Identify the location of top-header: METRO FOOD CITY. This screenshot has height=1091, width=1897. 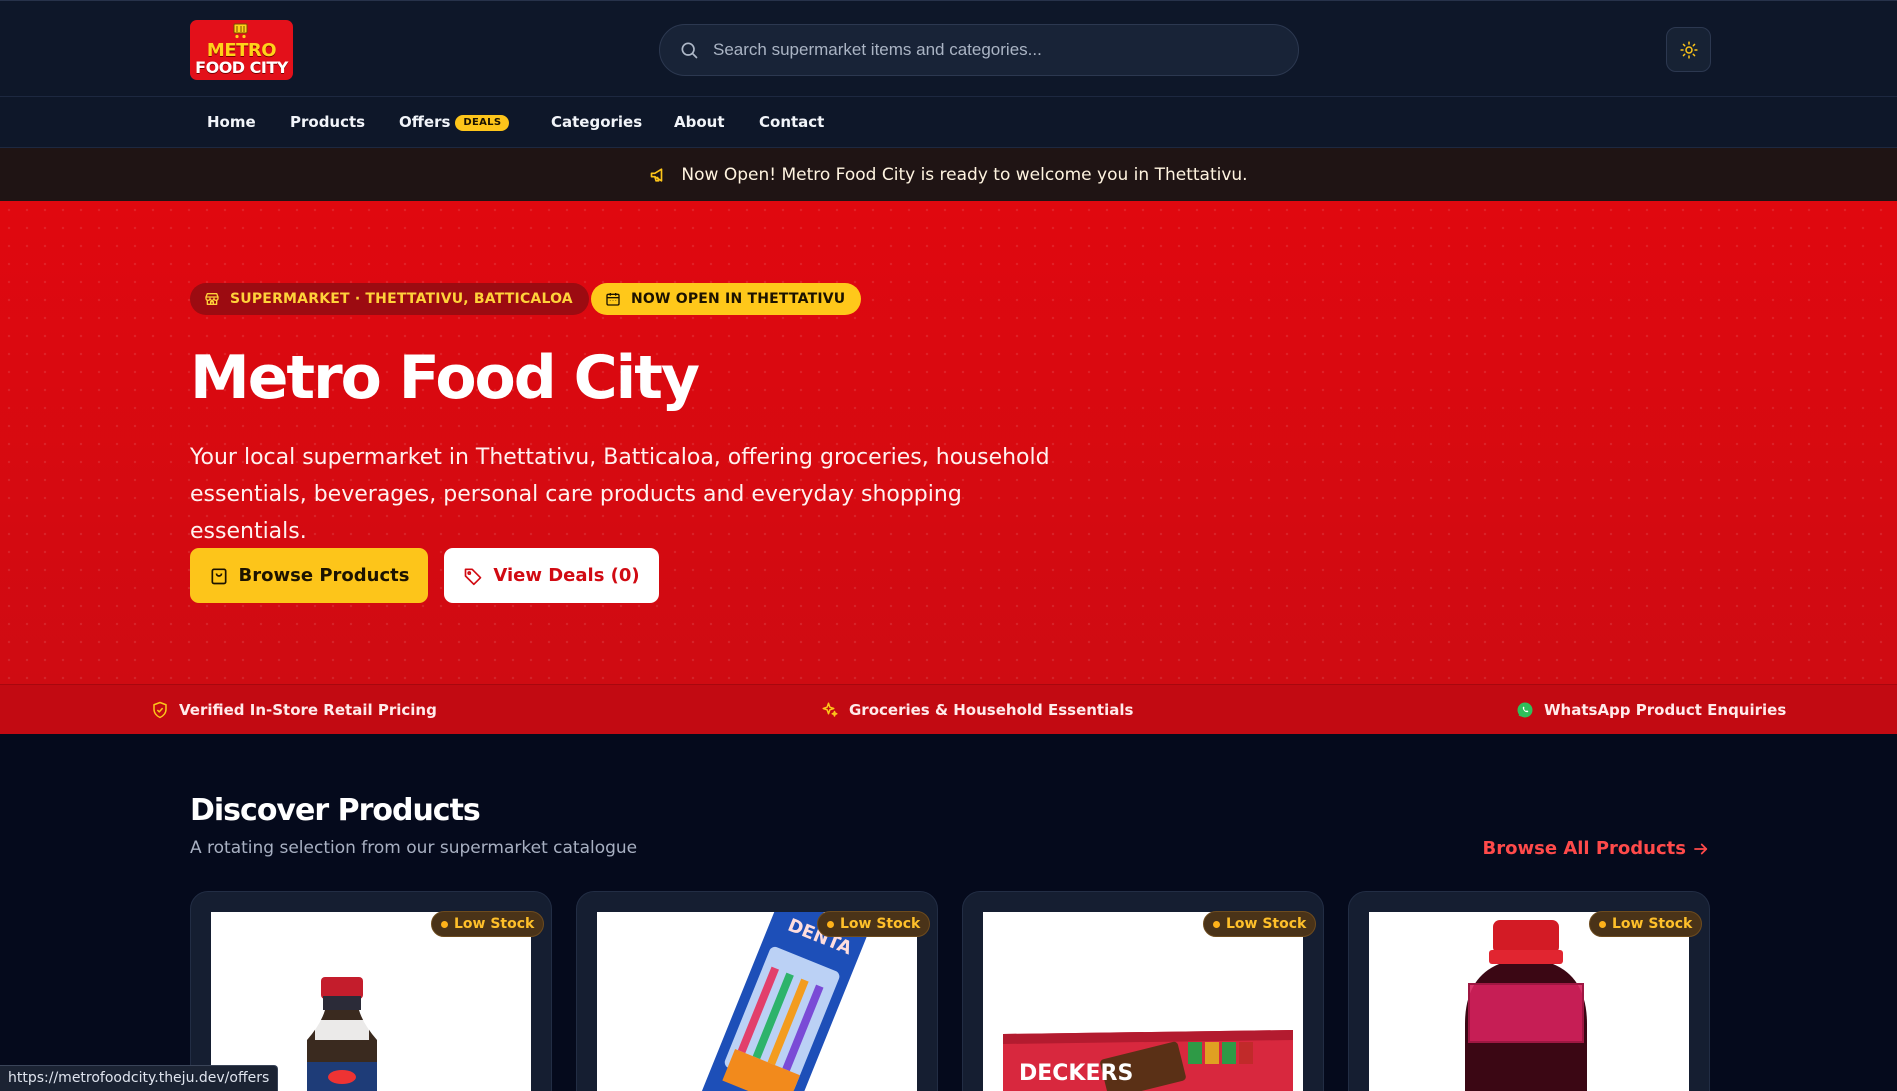
(948, 48).